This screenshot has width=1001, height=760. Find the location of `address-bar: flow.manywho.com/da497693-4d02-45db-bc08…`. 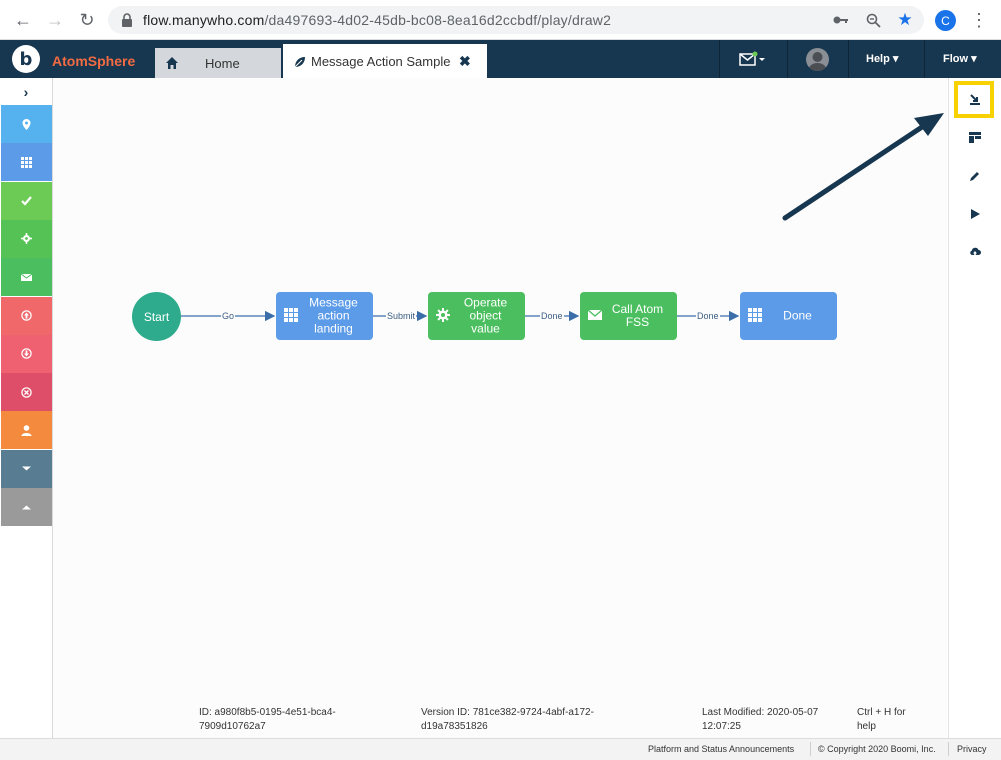

address-bar: flow.manywho.com/da497693-4d02-45db-bc08… is located at coordinates (516, 20).